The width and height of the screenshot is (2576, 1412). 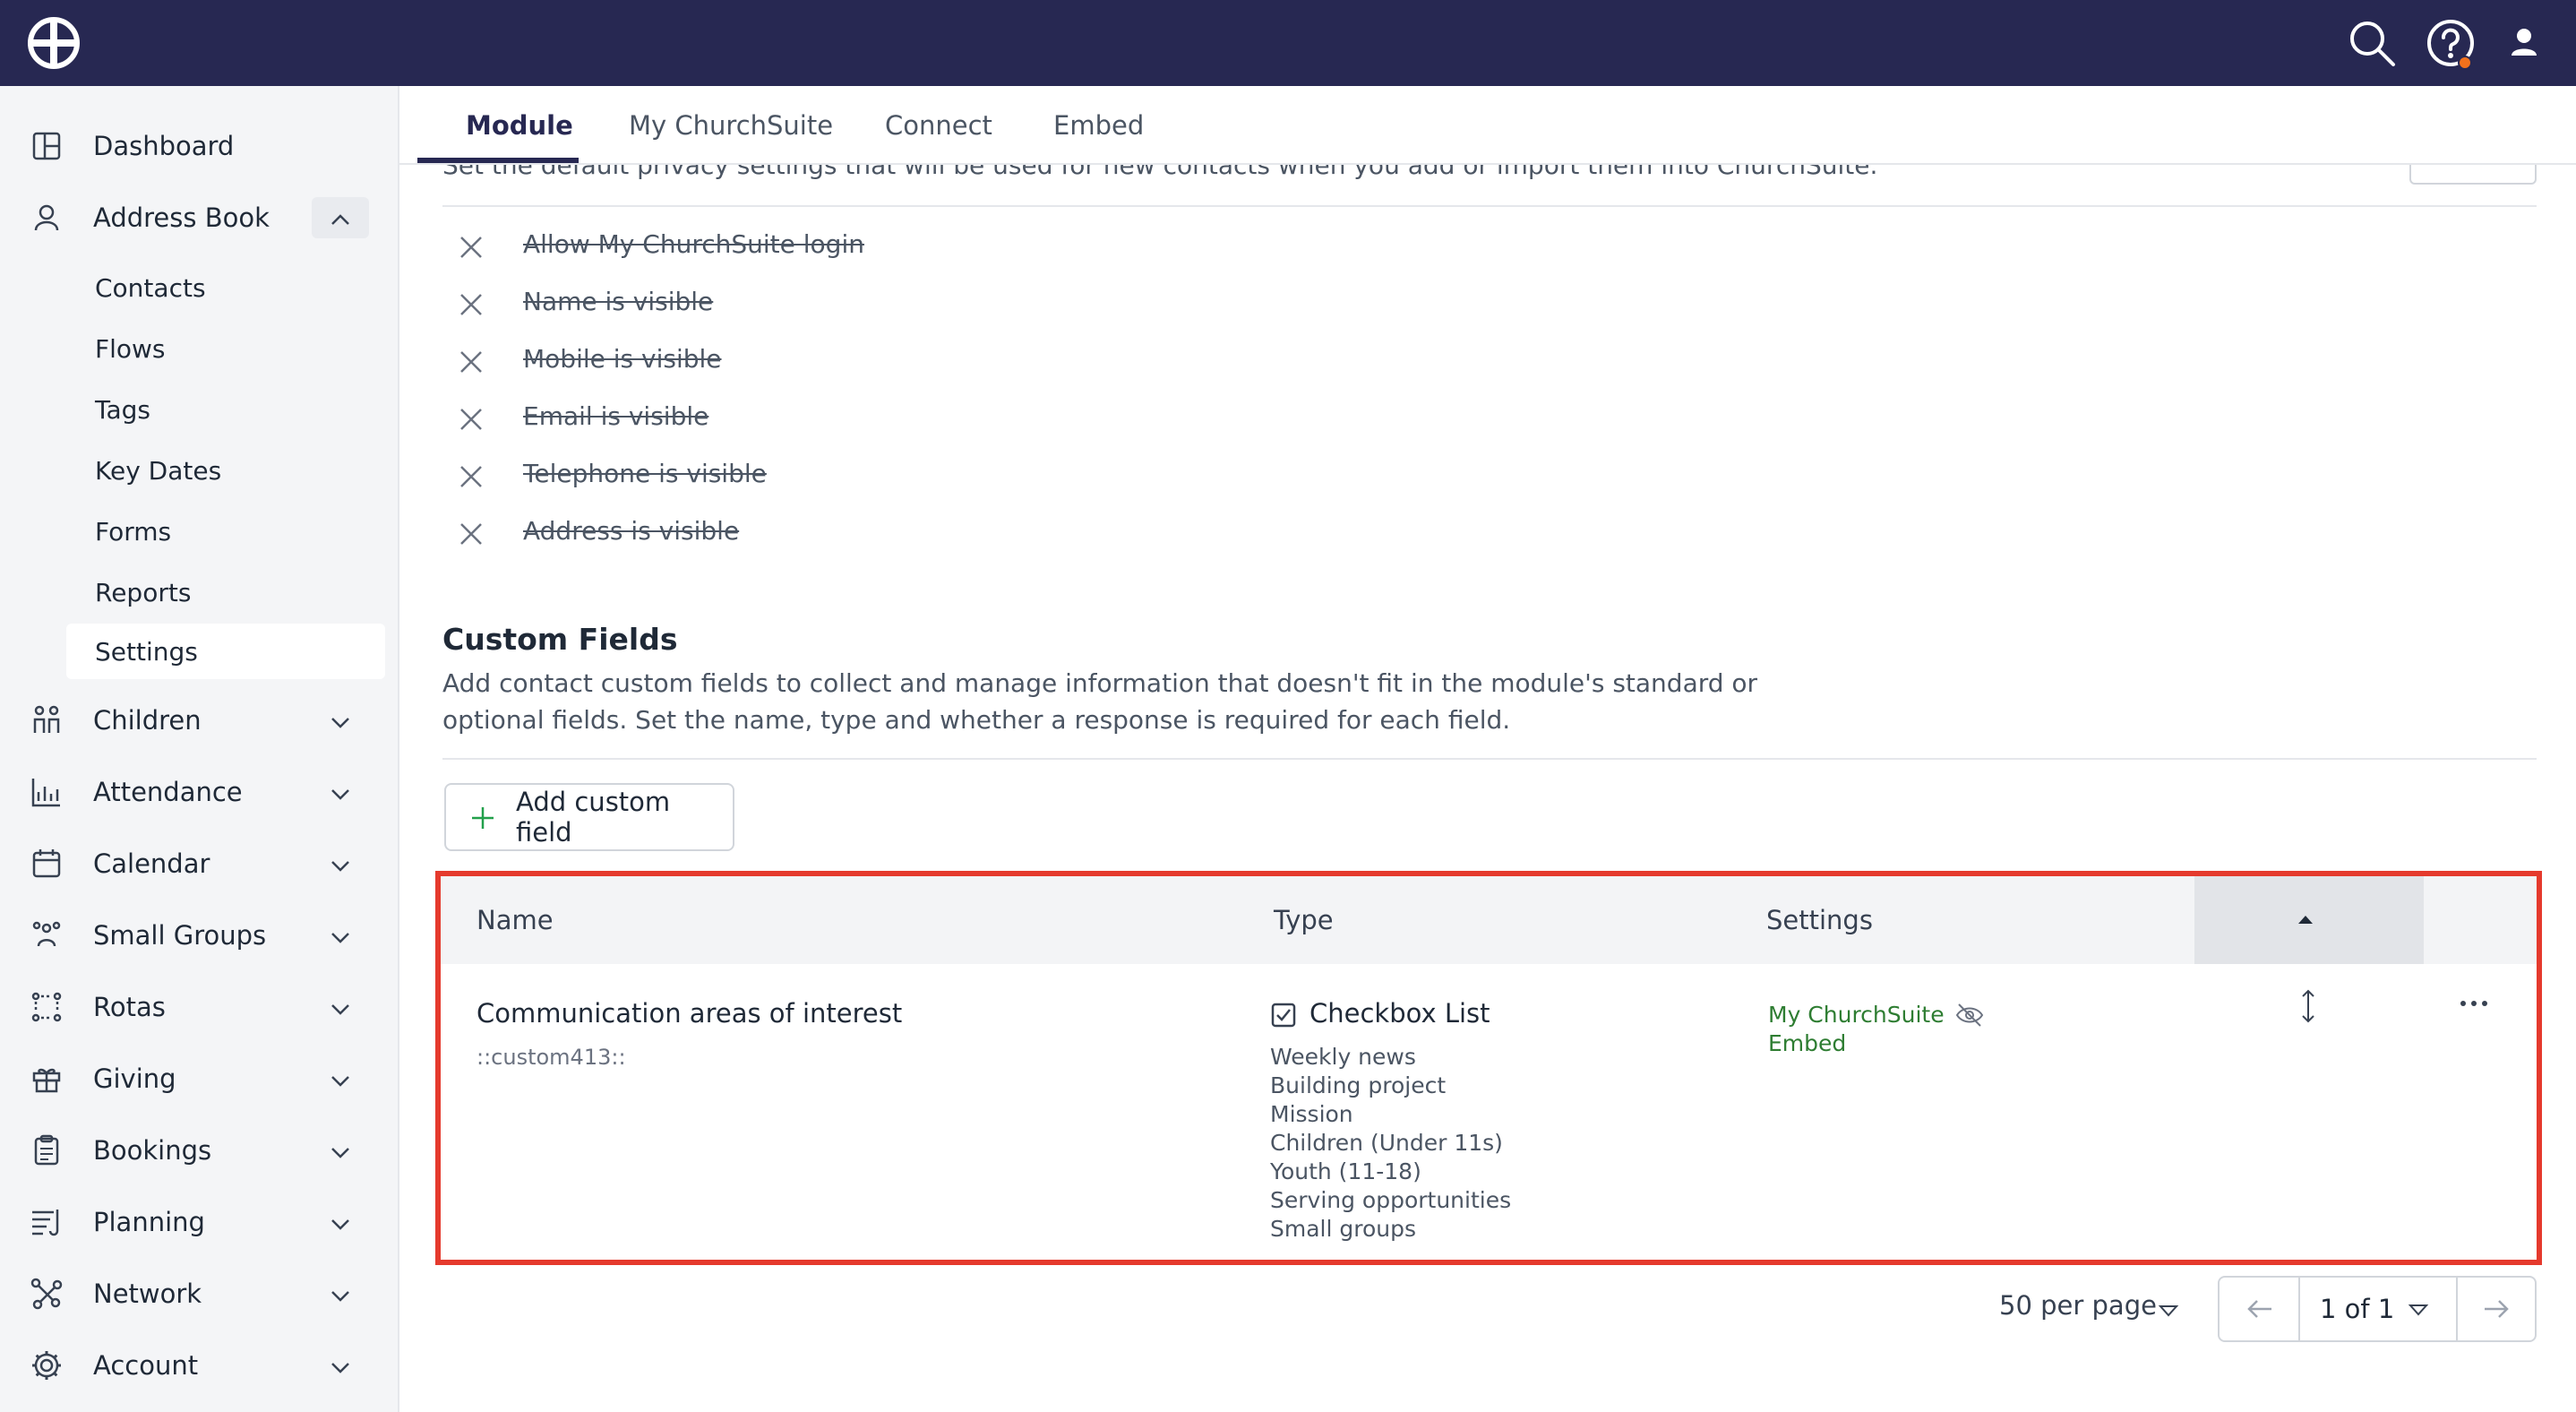 What do you see at coordinates (46, 934) in the screenshot?
I see `group-icon` at bounding box center [46, 934].